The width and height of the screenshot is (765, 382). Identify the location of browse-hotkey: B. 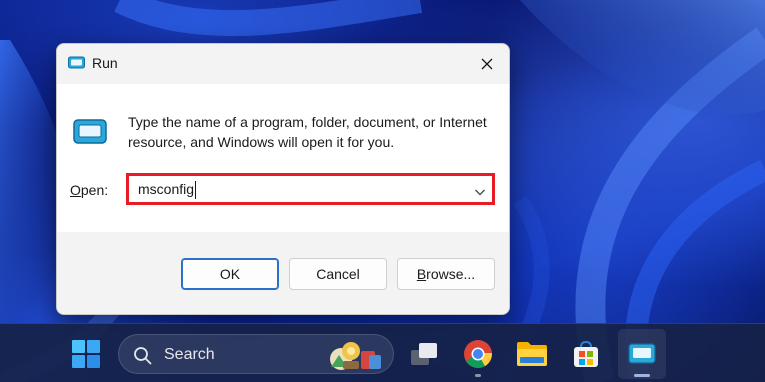
(421, 274).